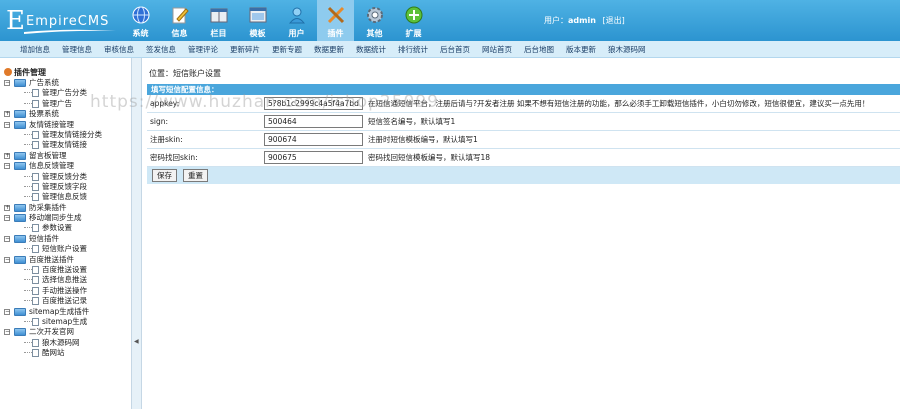 Image resolution: width=900 pixels, height=409 pixels. What do you see at coordinates (412, 121) in the screenshot?
I see `field-hint: 短信签名编号，默认填写1` at bounding box center [412, 121].